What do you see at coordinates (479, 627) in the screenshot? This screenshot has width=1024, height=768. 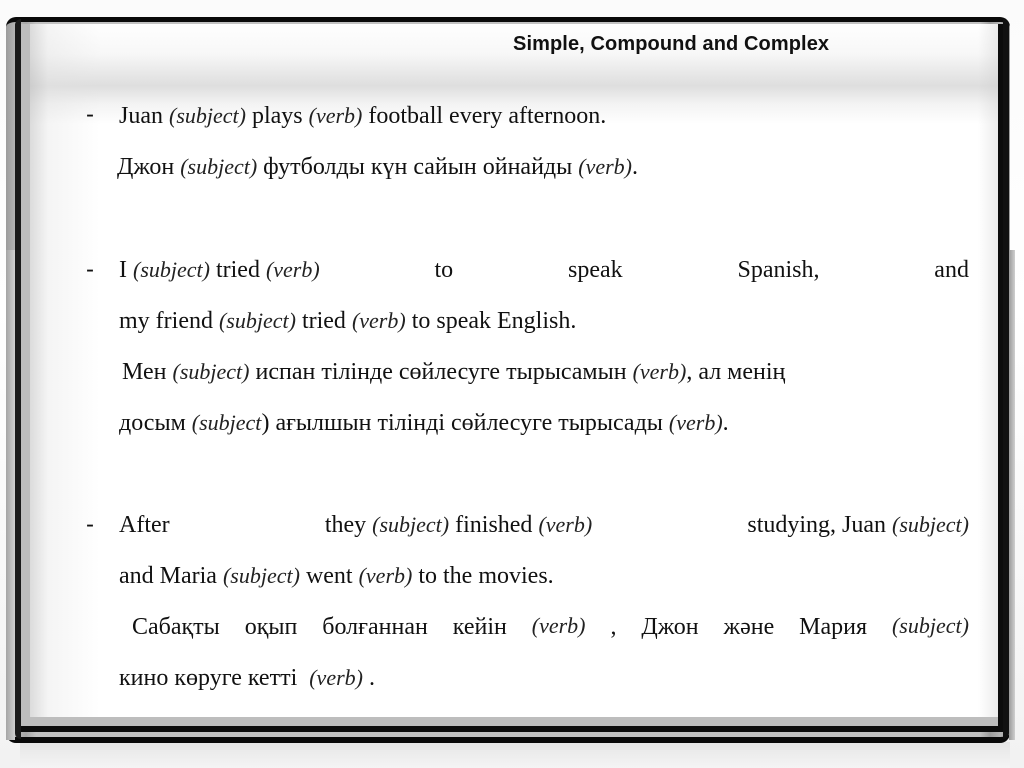 I see `text: кейін` at bounding box center [479, 627].